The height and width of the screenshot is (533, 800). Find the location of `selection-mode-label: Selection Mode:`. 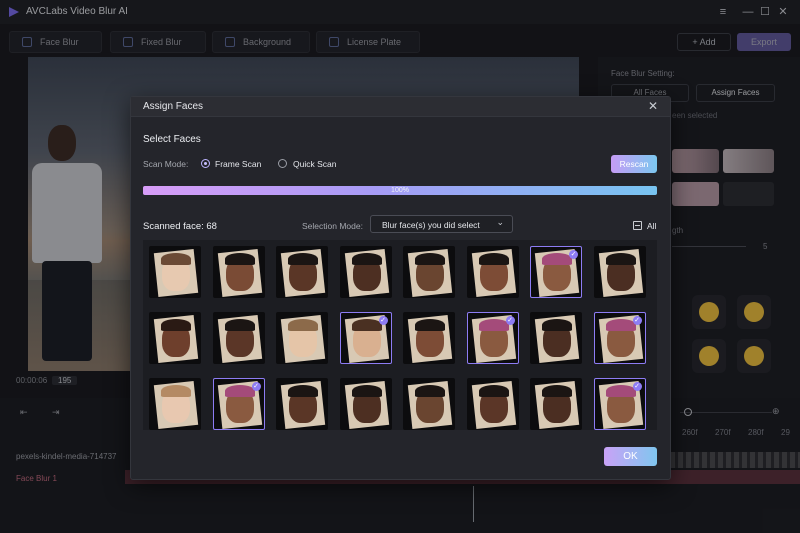

selection-mode-label: Selection Mode: is located at coordinates (332, 226).